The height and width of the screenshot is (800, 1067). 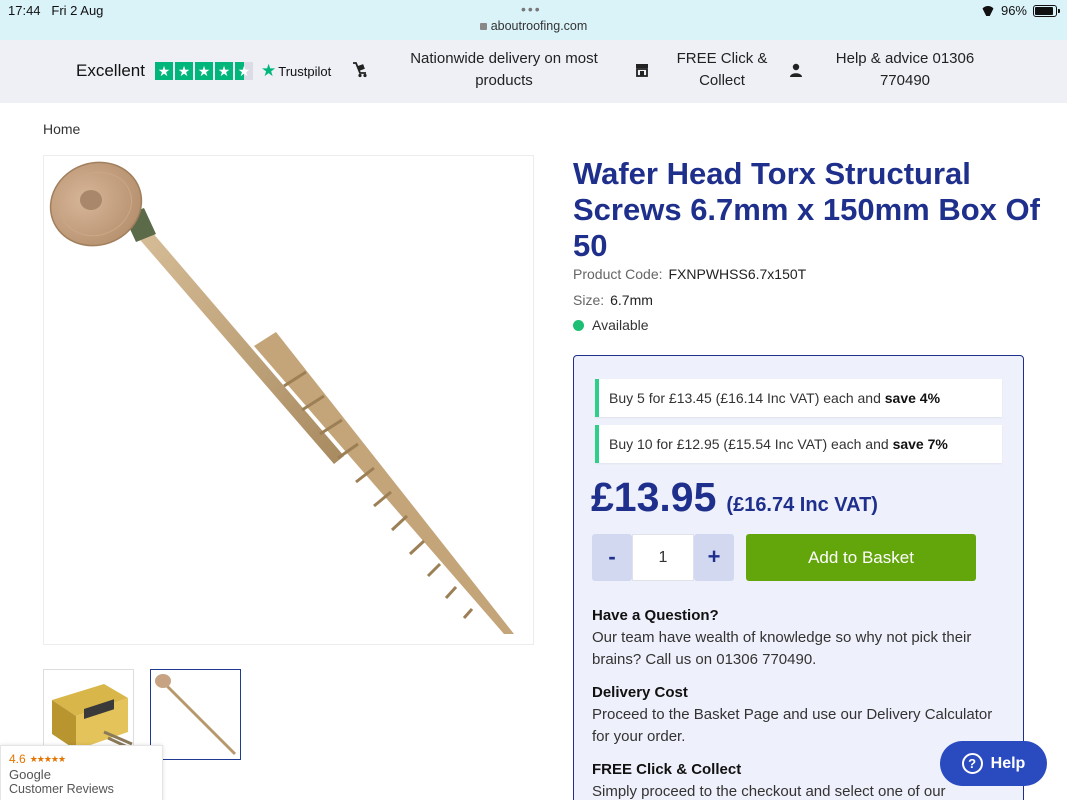 What do you see at coordinates (56, 10) in the screenshot?
I see `status-time: 17:44 Fri 2 Aug` at bounding box center [56, 10].